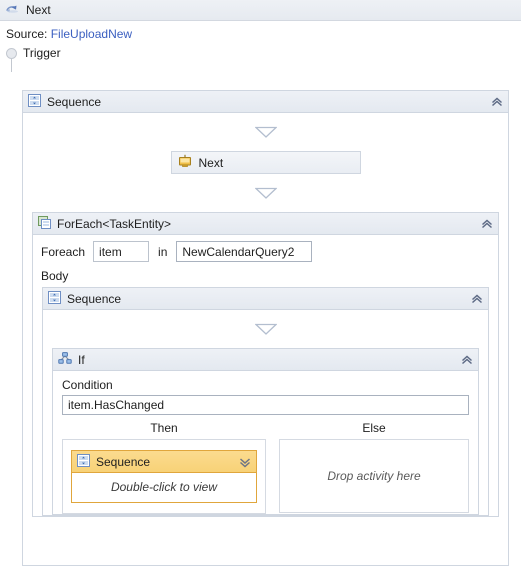 The width and height of the screenshot is (521, 566). I want to click on next-activity-label: Next, so click(211, 162).